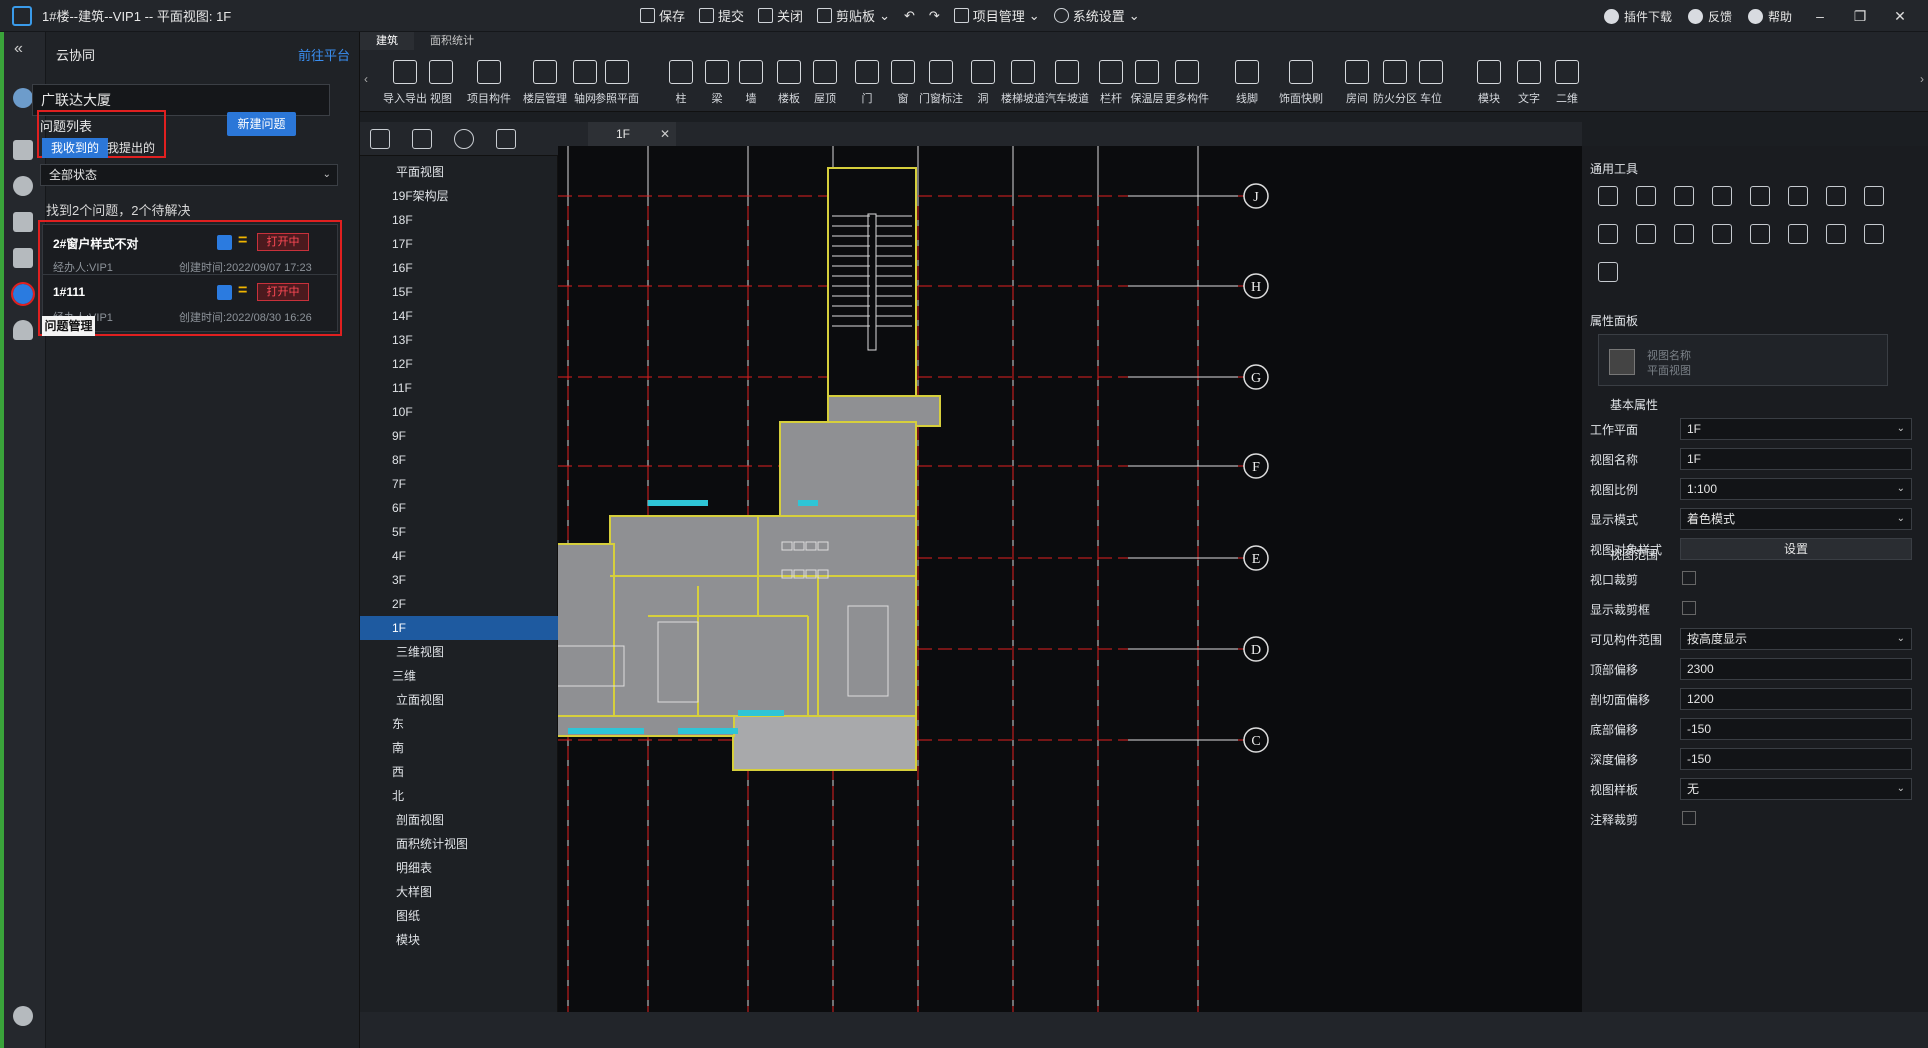 The height and width of the screenshot is (1048, 1928). Describe the element at coordinates (1709, 16) in the screenshot. I see `feedback-button: 反馈` at that location.